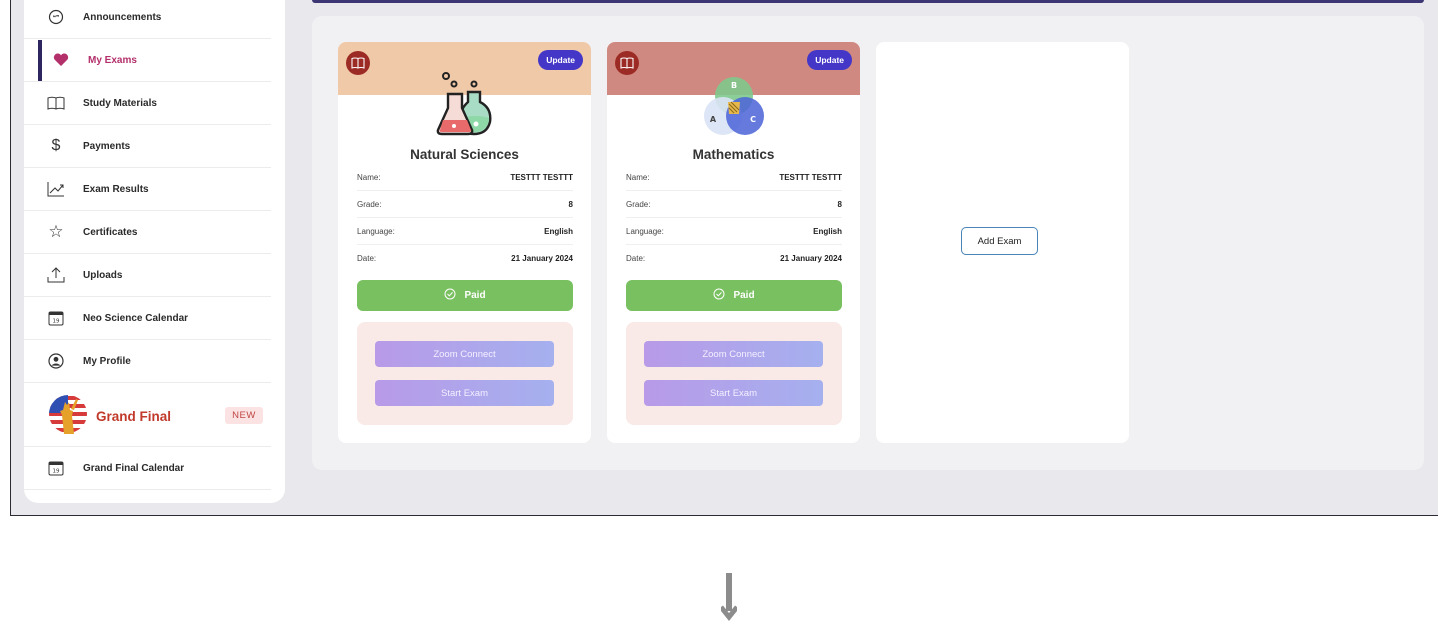 The height and width of the screenshot is (630, 1438). Describe the element at coordinates (61, 60) in the screenshot. I see `heart-icon` at that location.